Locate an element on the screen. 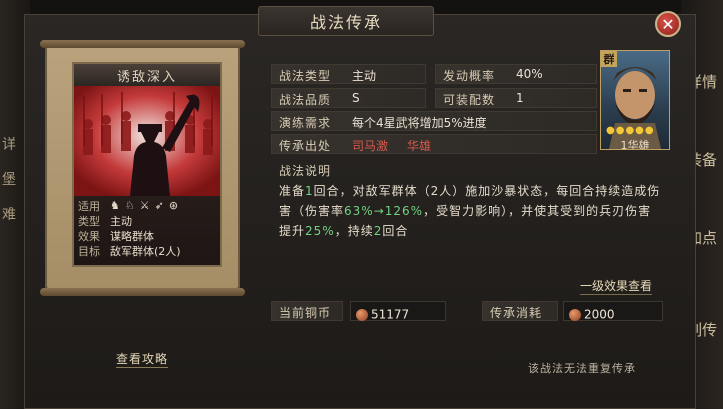 This screenshot has height=409, width=723. level-one-effect-link: 一级效果查看 is located at coordinates (616, 286).